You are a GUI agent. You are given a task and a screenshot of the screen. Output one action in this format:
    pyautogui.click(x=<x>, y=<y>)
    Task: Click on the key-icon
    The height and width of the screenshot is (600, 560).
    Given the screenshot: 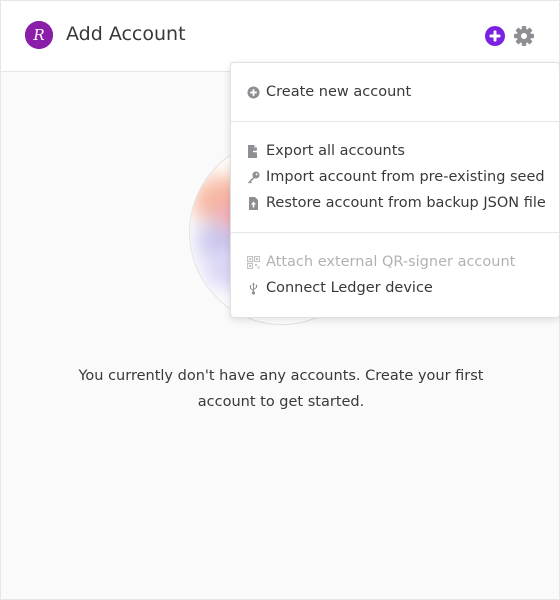 What is the action you would take?
    pyautogui.click(x=253, y=177)
    